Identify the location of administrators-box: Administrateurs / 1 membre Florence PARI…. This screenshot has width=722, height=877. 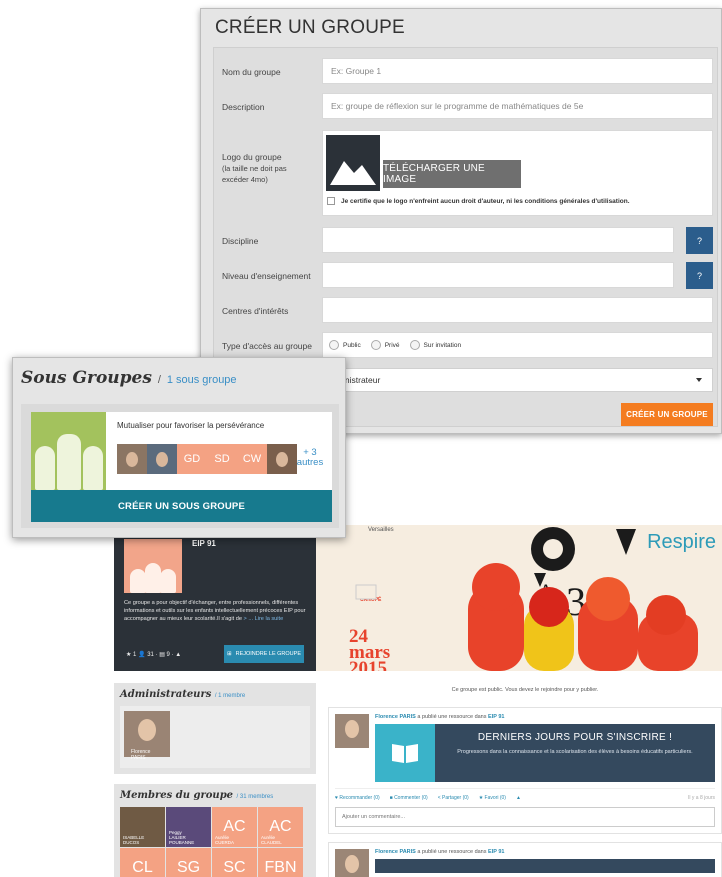
(215, 728).